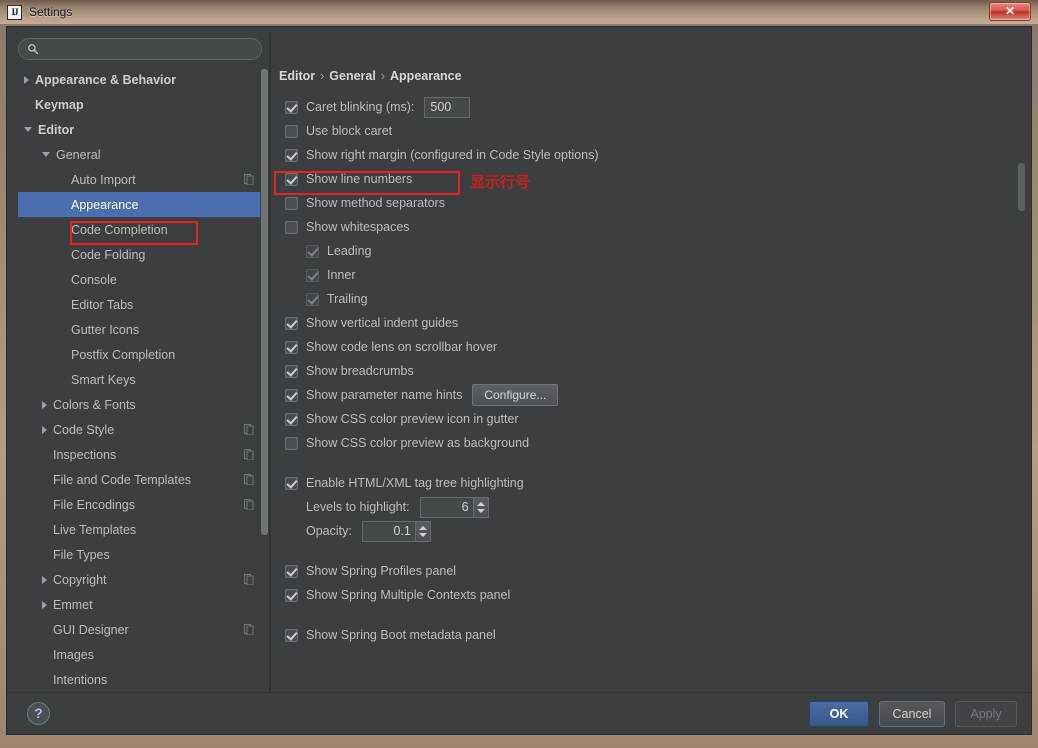 The image size is (1038, 748). I want to click on sidebar-item-postfix-completion: Postfix Completion, so click(140, 354).